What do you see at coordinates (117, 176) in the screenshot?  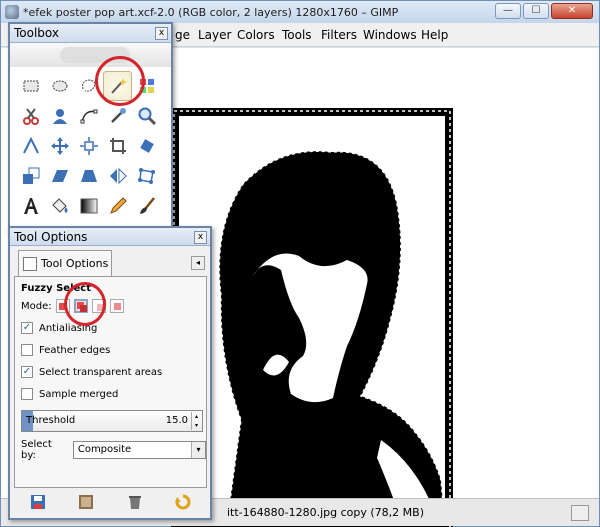 I see `flip-icon` at bounding box center [117, 176].